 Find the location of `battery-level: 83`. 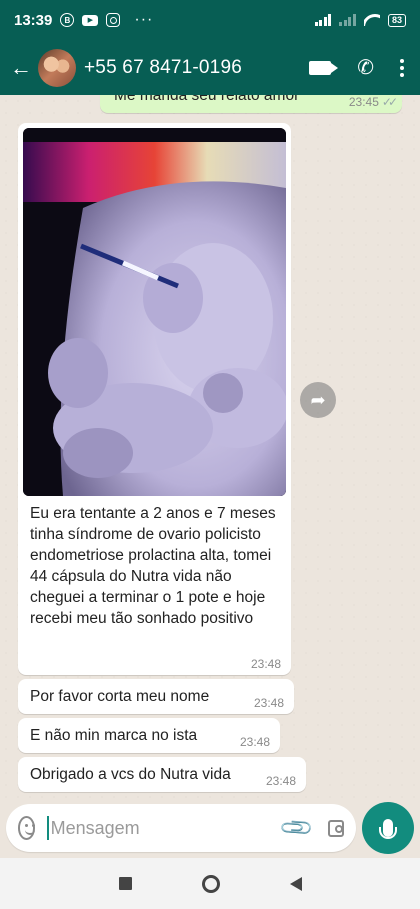

battery-level: 83 is located at coordinates (396, 20).